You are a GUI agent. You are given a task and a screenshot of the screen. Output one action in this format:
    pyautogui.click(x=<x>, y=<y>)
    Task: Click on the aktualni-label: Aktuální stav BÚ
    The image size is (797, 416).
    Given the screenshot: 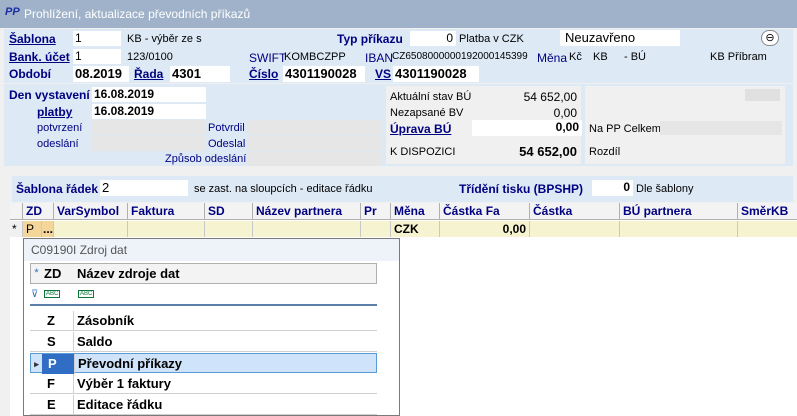 What is the action you would take?
    pyautogui.click(x=431, y=97)
    